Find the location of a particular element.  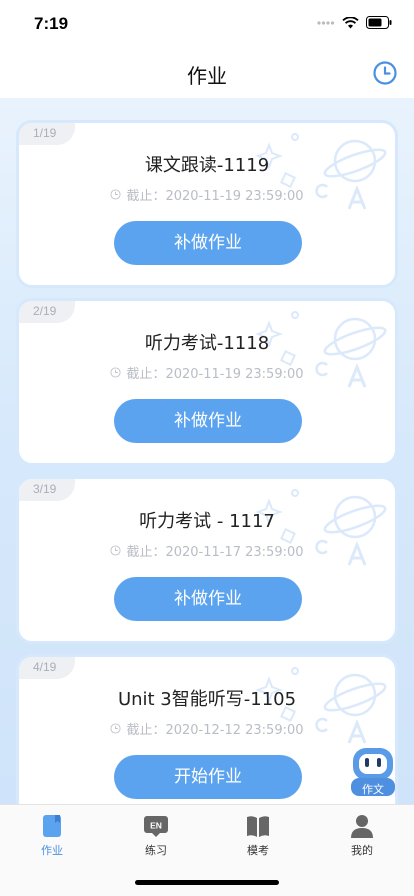

svg-text: EN is located at coordinates (156, 826).